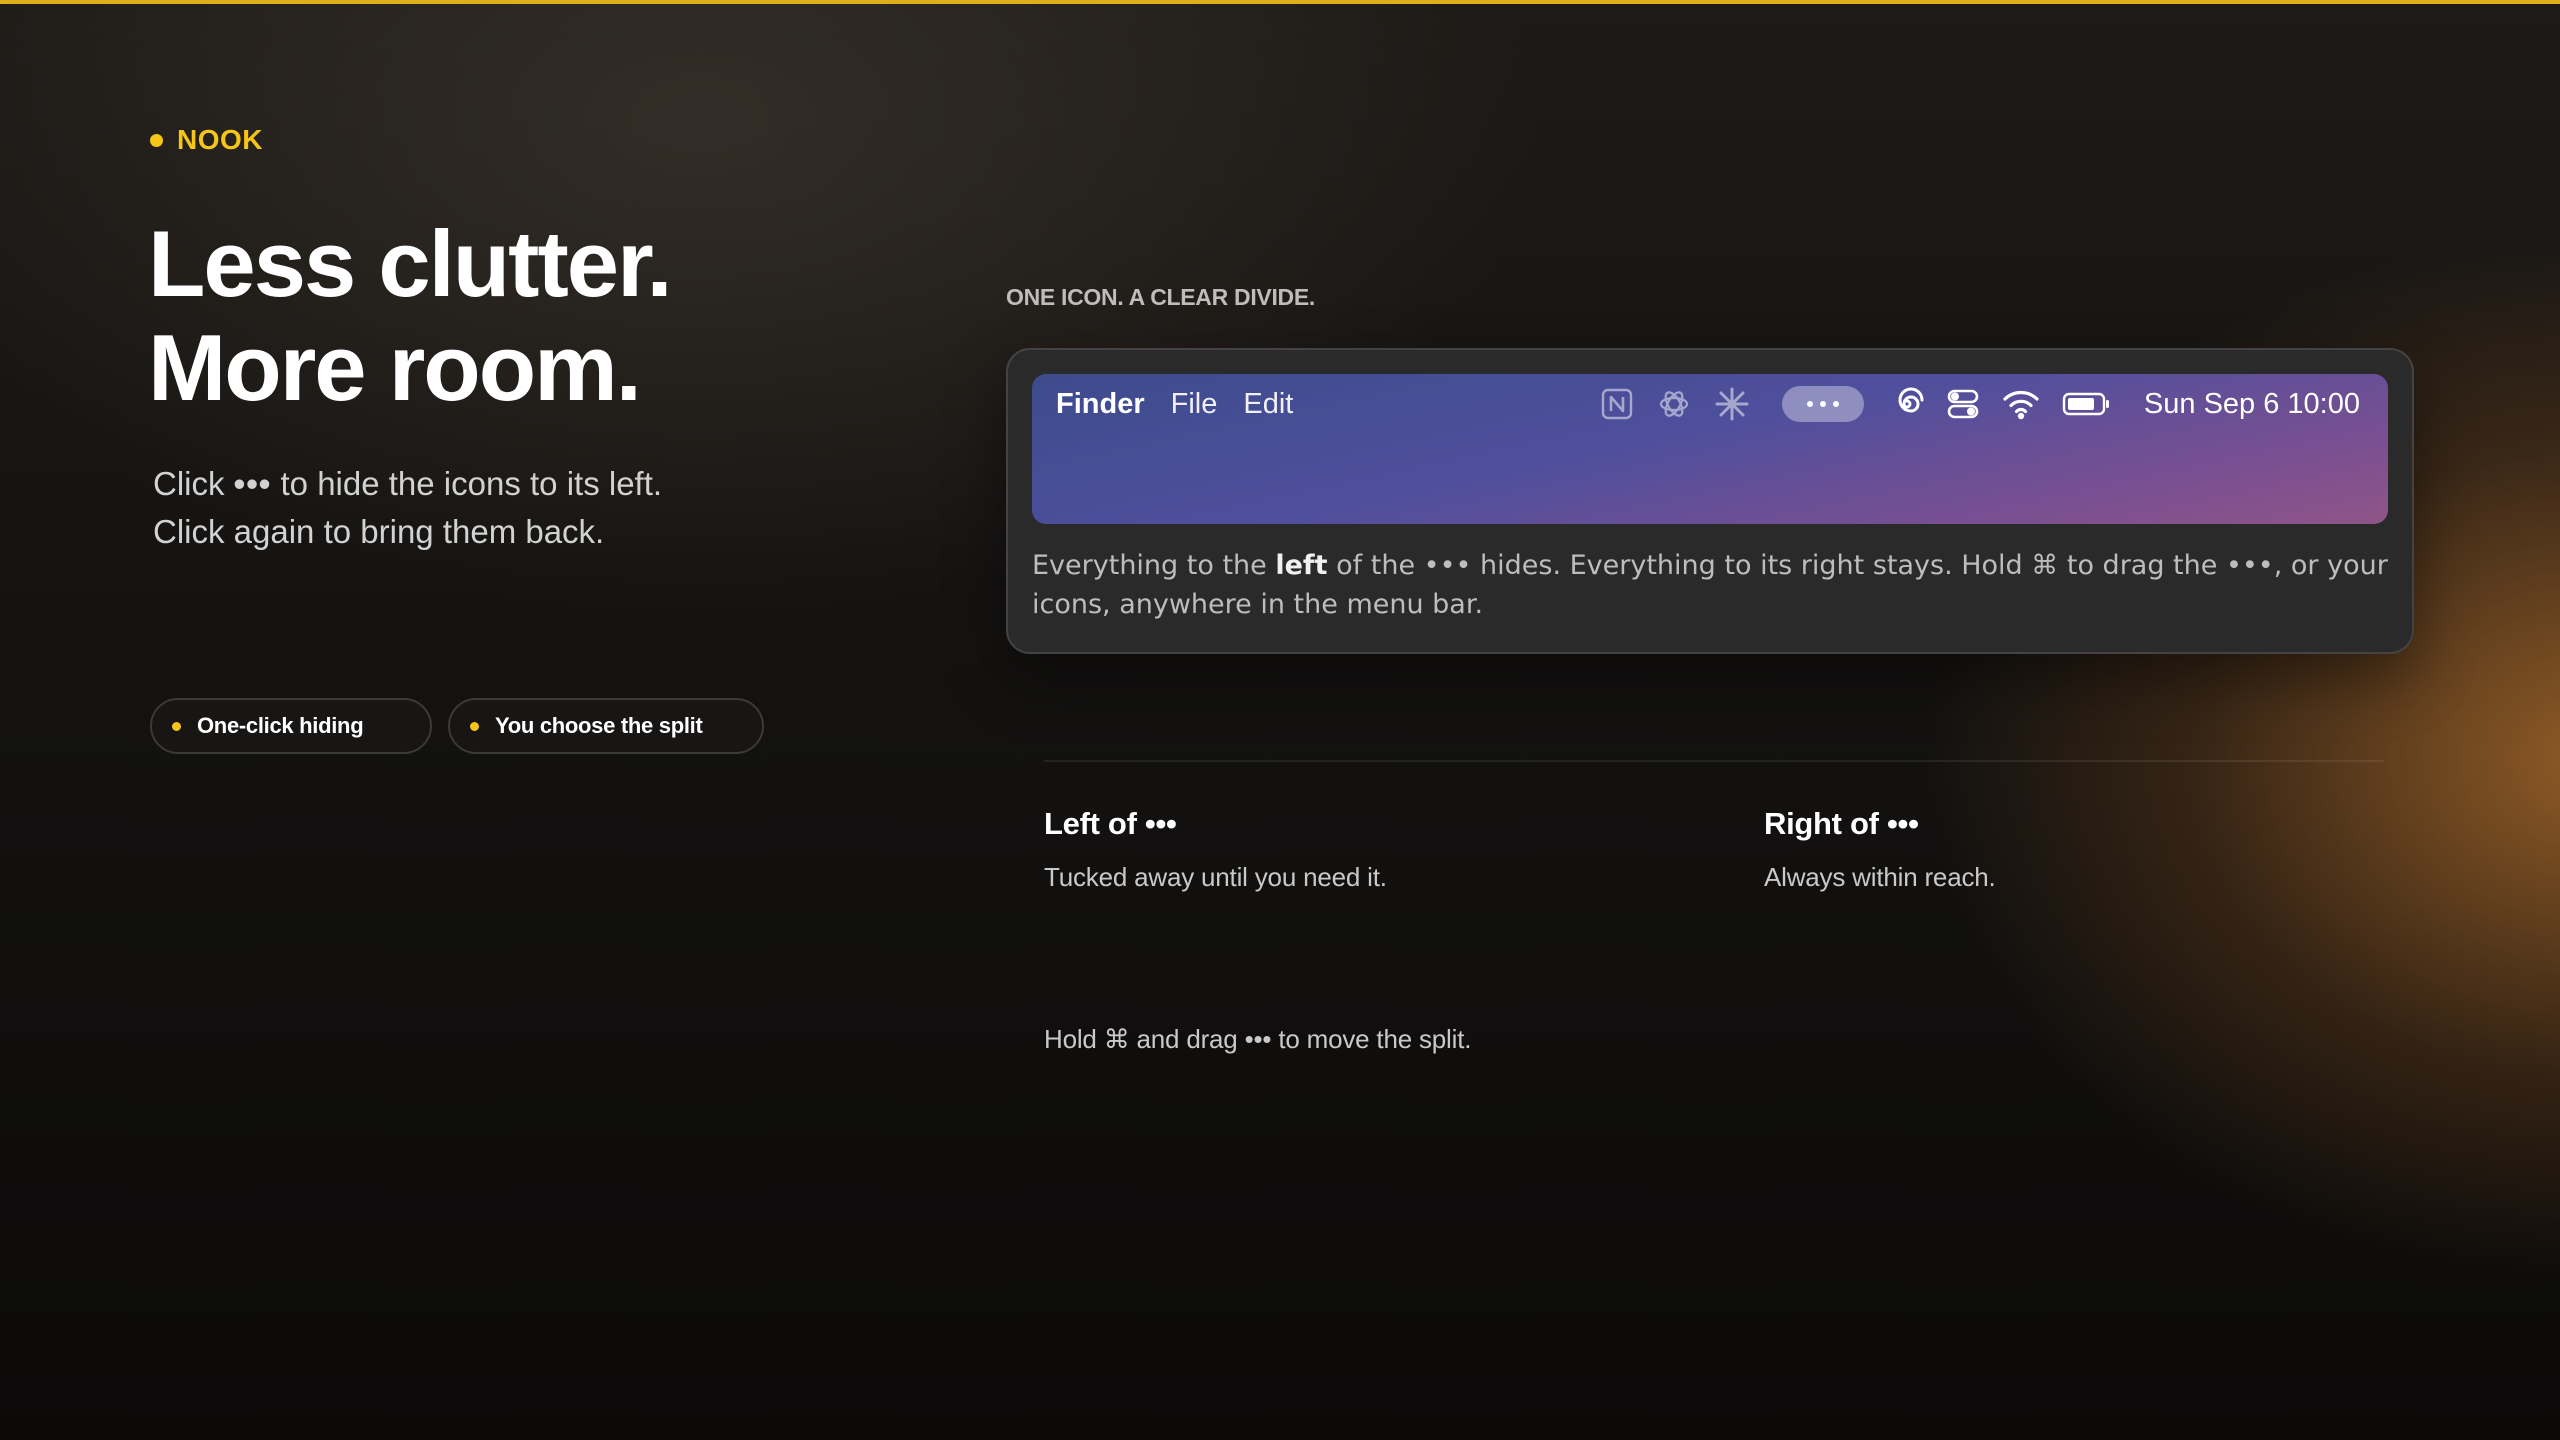 The height and width of the screenshot is (1440, 2560). Describe the element at coordinates (1841, 823) in the screenshot. I see `right-column-title: Right of •••` at that location.